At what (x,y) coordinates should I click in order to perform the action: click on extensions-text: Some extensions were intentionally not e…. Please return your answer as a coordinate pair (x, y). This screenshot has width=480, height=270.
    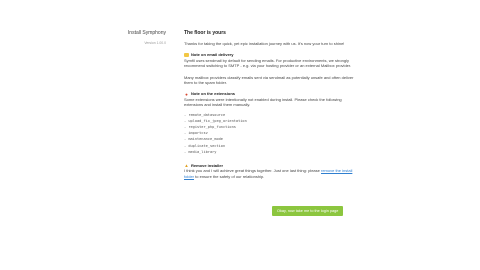
    Looking at the image, I should click on (263, 102).